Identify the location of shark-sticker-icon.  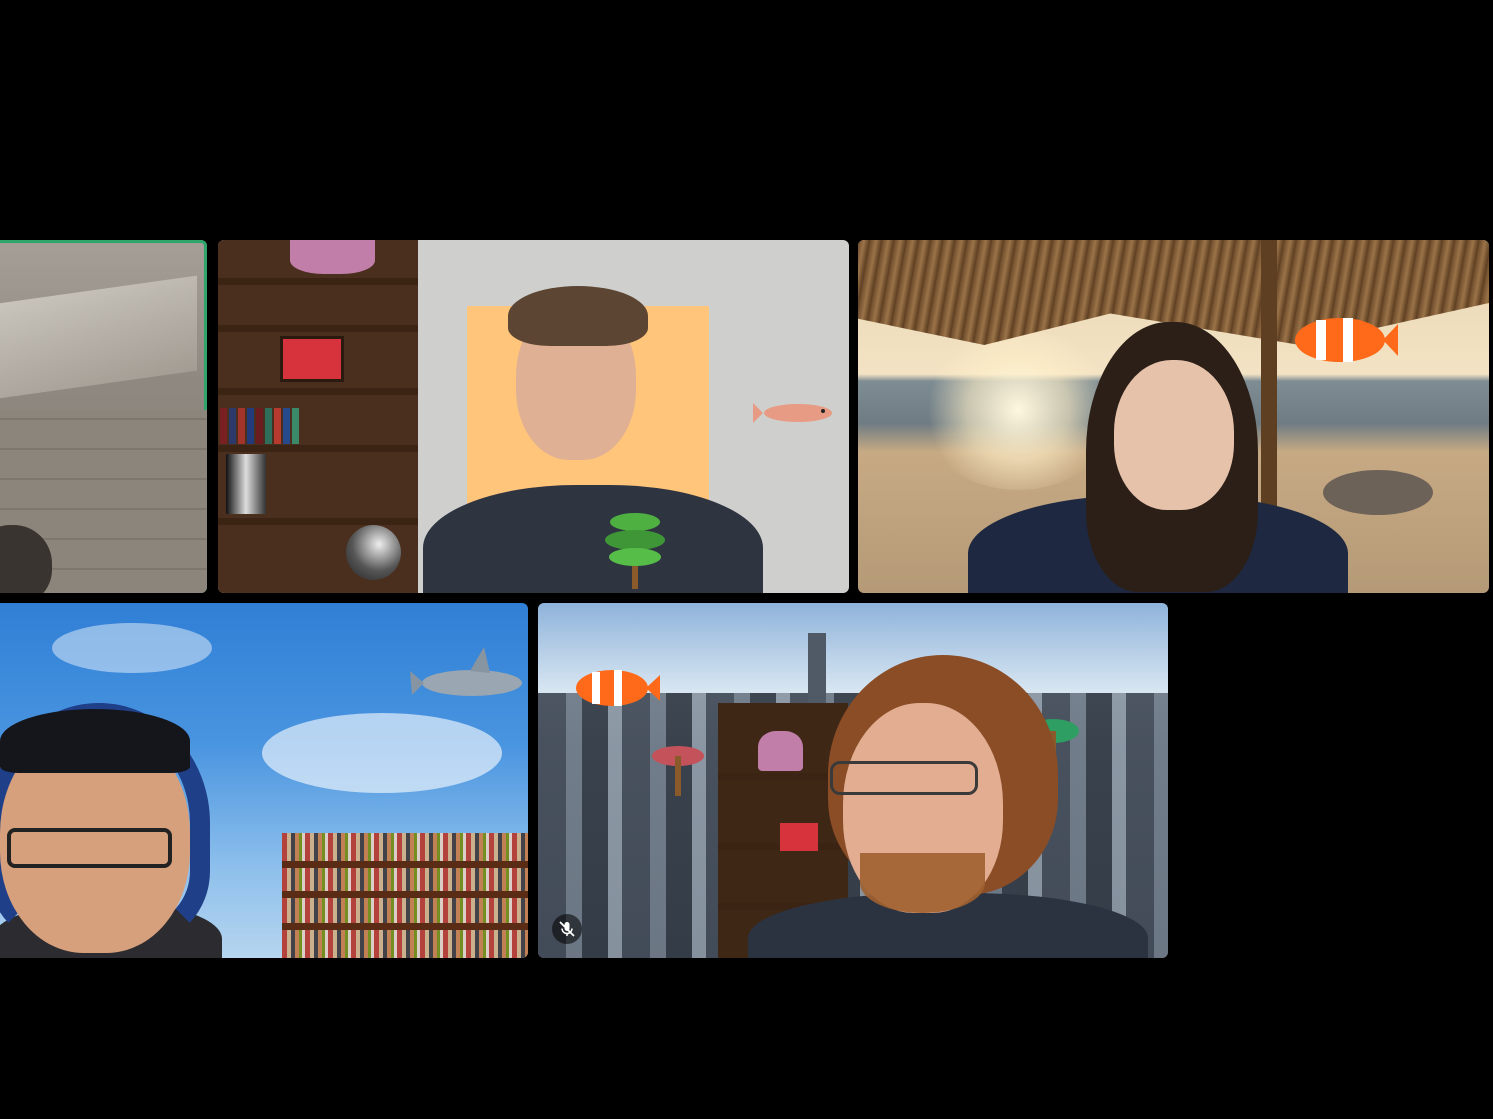
(466, 671).